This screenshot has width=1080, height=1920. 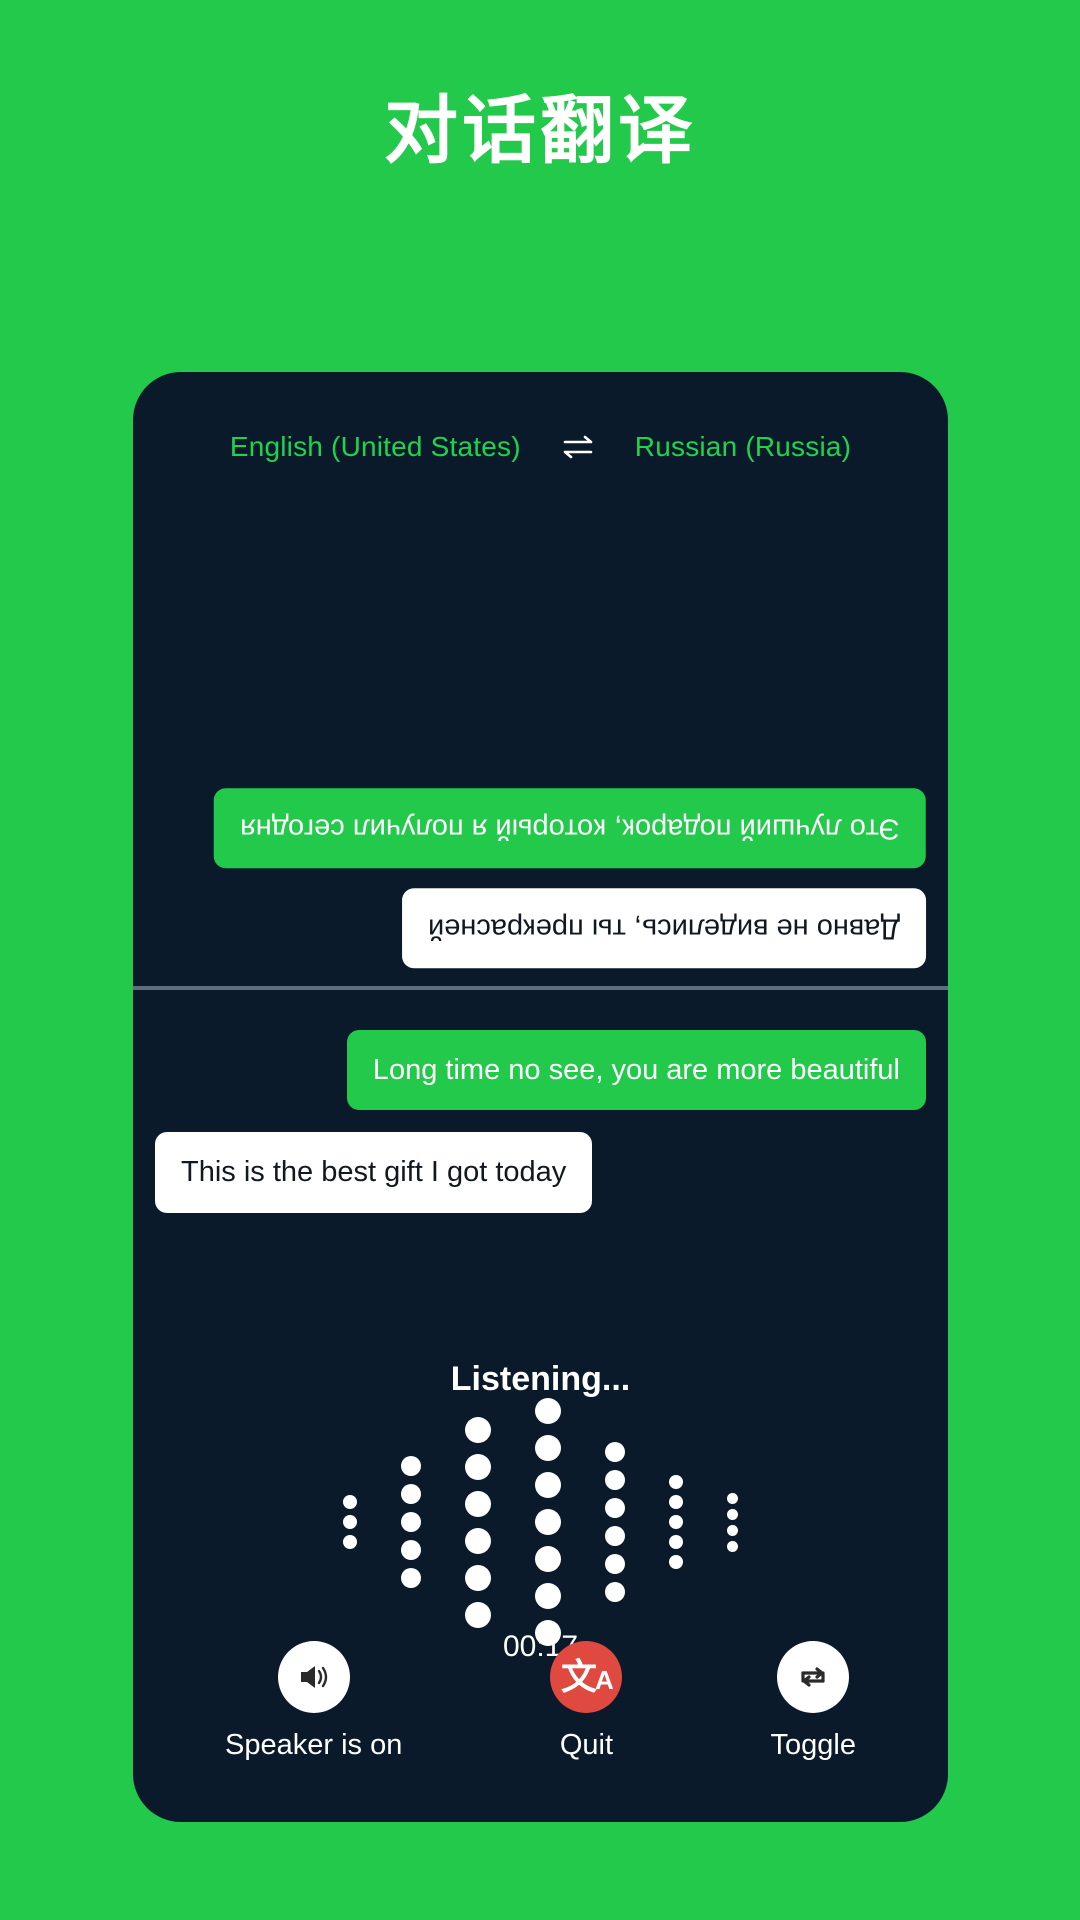 I want to click on quit-label: Quit, so click(x=586, y=1745).